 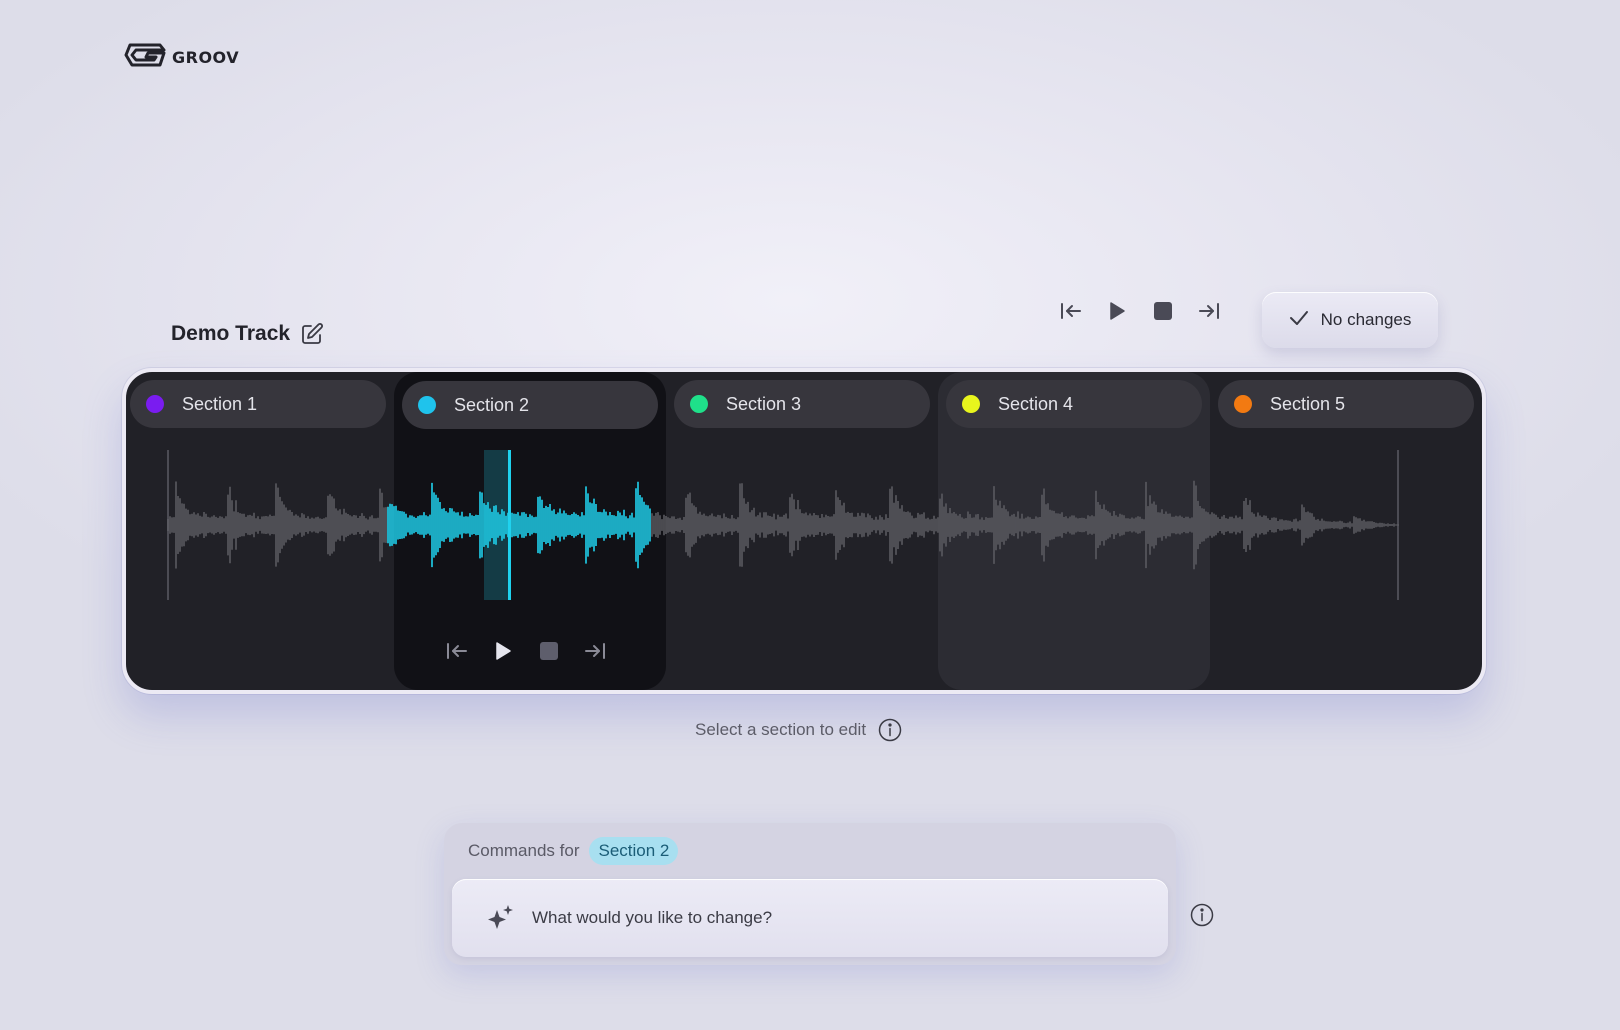 I want to click on section-label: Section 3, so click(x=764, y=403).